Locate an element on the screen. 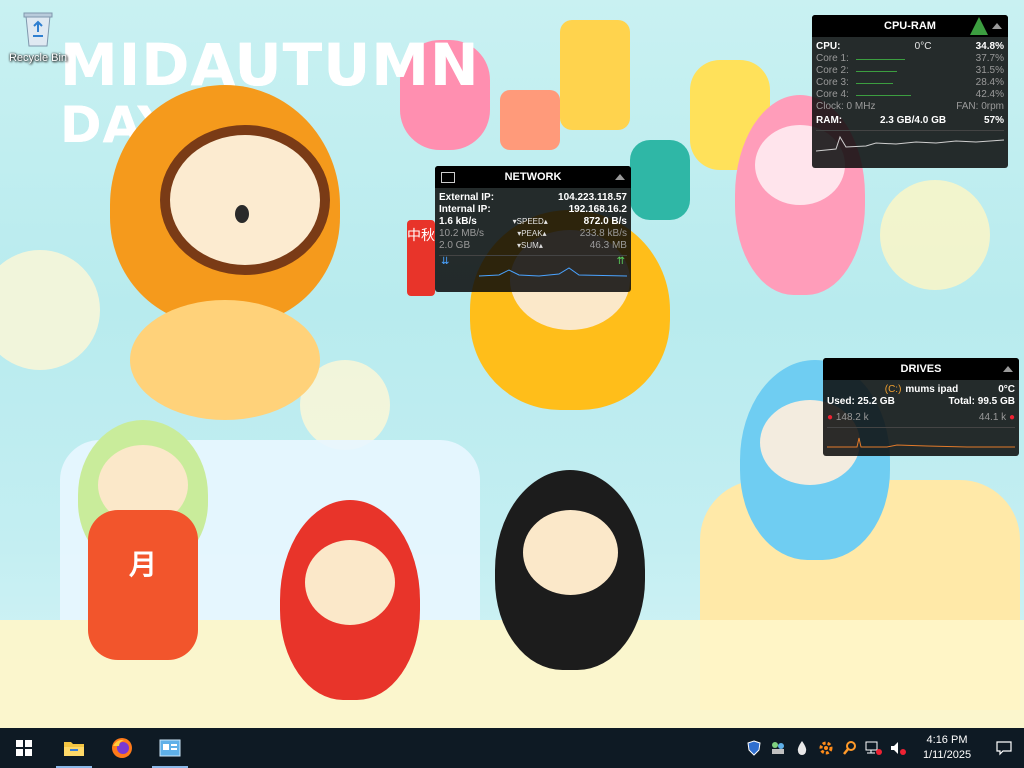 The height and width of the screenshot is (768, 1024). file-explorer-icon is located at coordinates (74, 749).